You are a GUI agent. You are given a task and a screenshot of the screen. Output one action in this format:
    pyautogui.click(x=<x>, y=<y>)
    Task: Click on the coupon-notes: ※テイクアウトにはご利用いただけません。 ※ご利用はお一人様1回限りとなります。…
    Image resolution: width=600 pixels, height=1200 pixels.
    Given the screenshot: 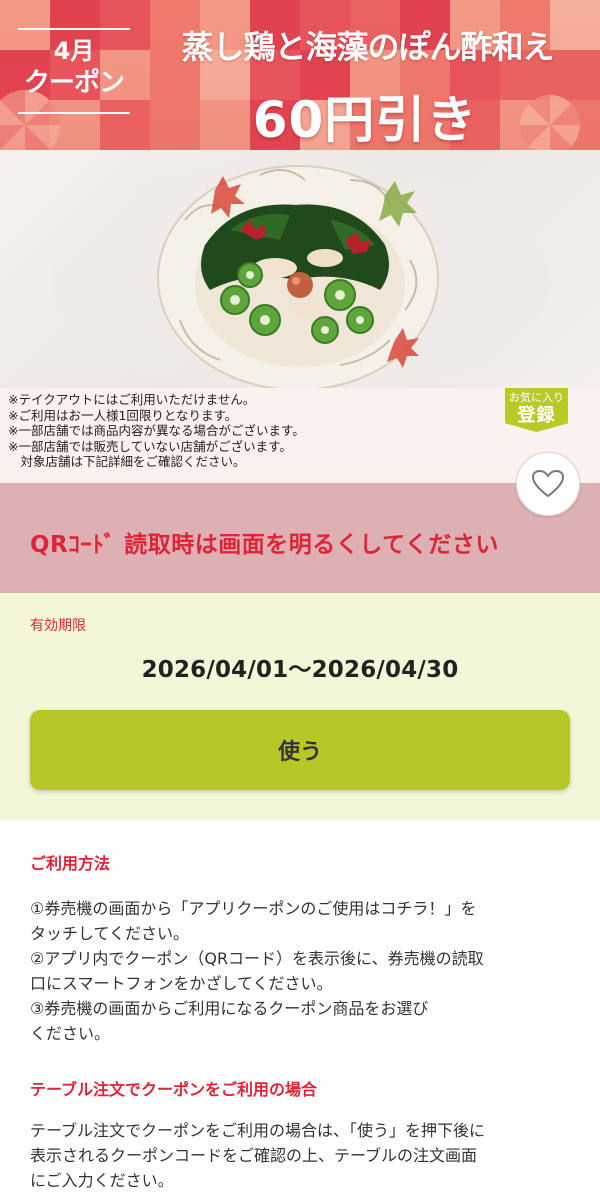 What is the action you would take?
    pyautogui.click(x=300, y=435)
    